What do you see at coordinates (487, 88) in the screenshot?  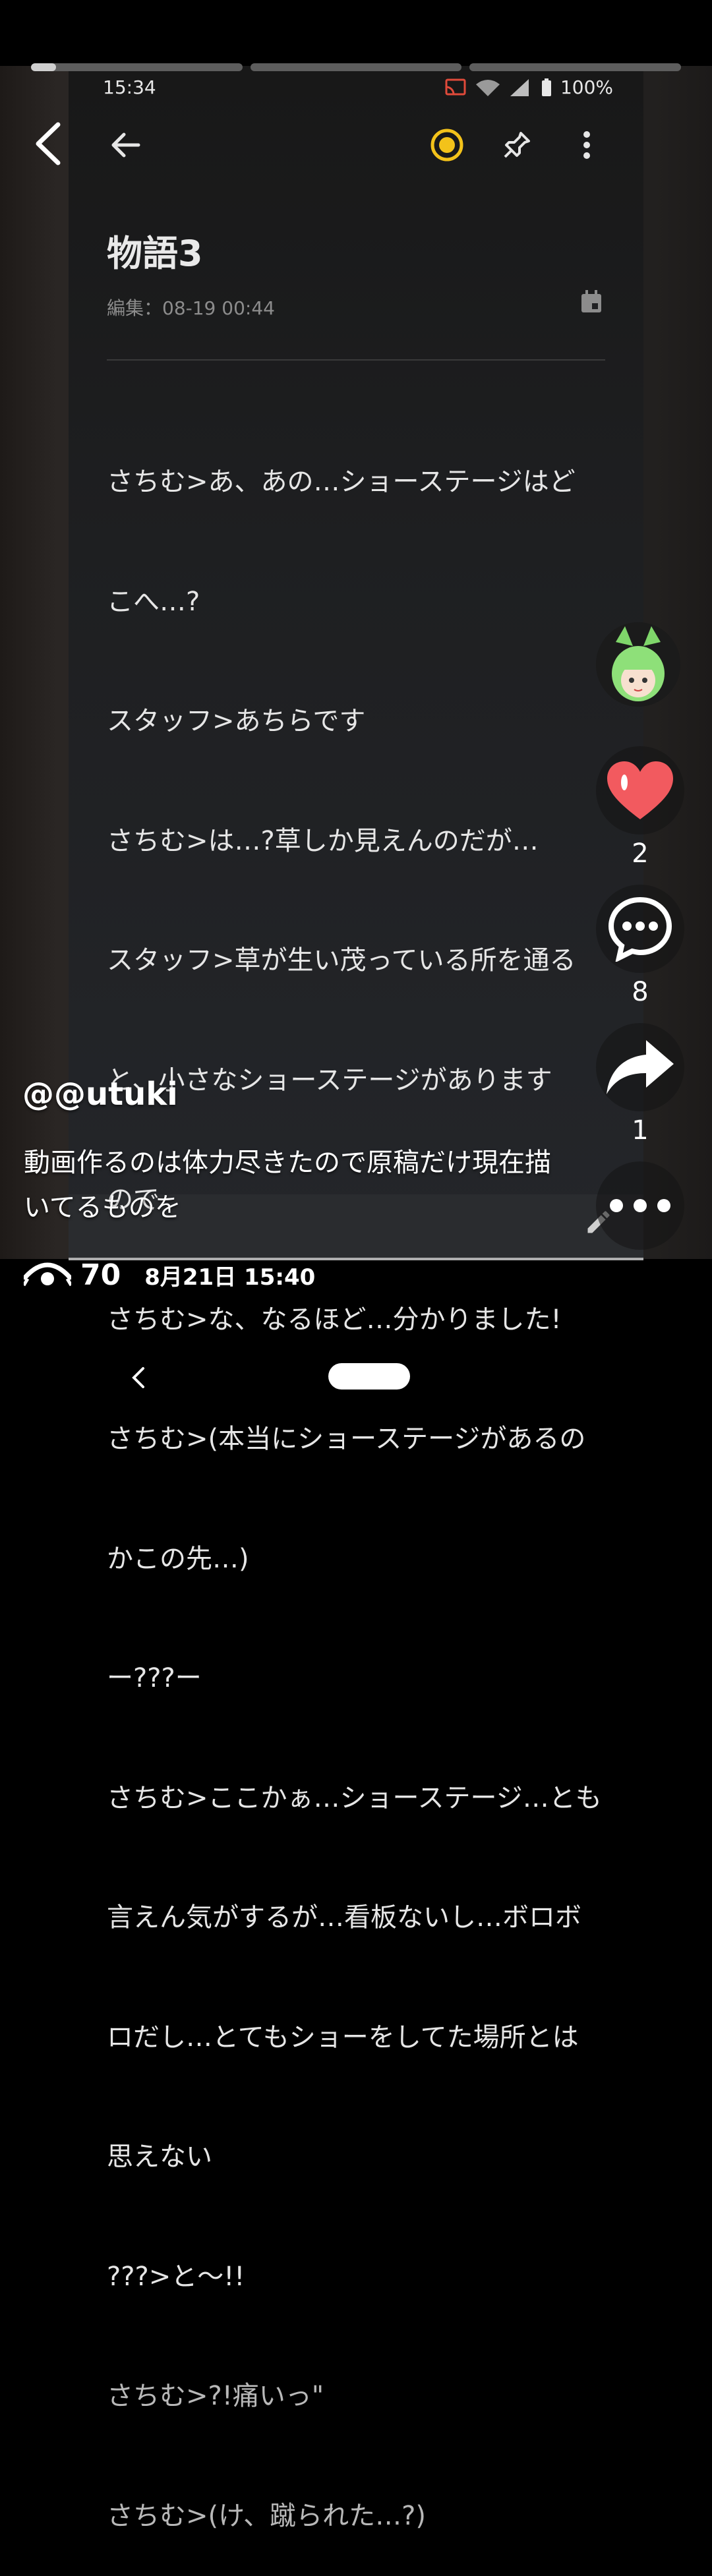 I see `wifi-icon` at bounding box center [487, 88].